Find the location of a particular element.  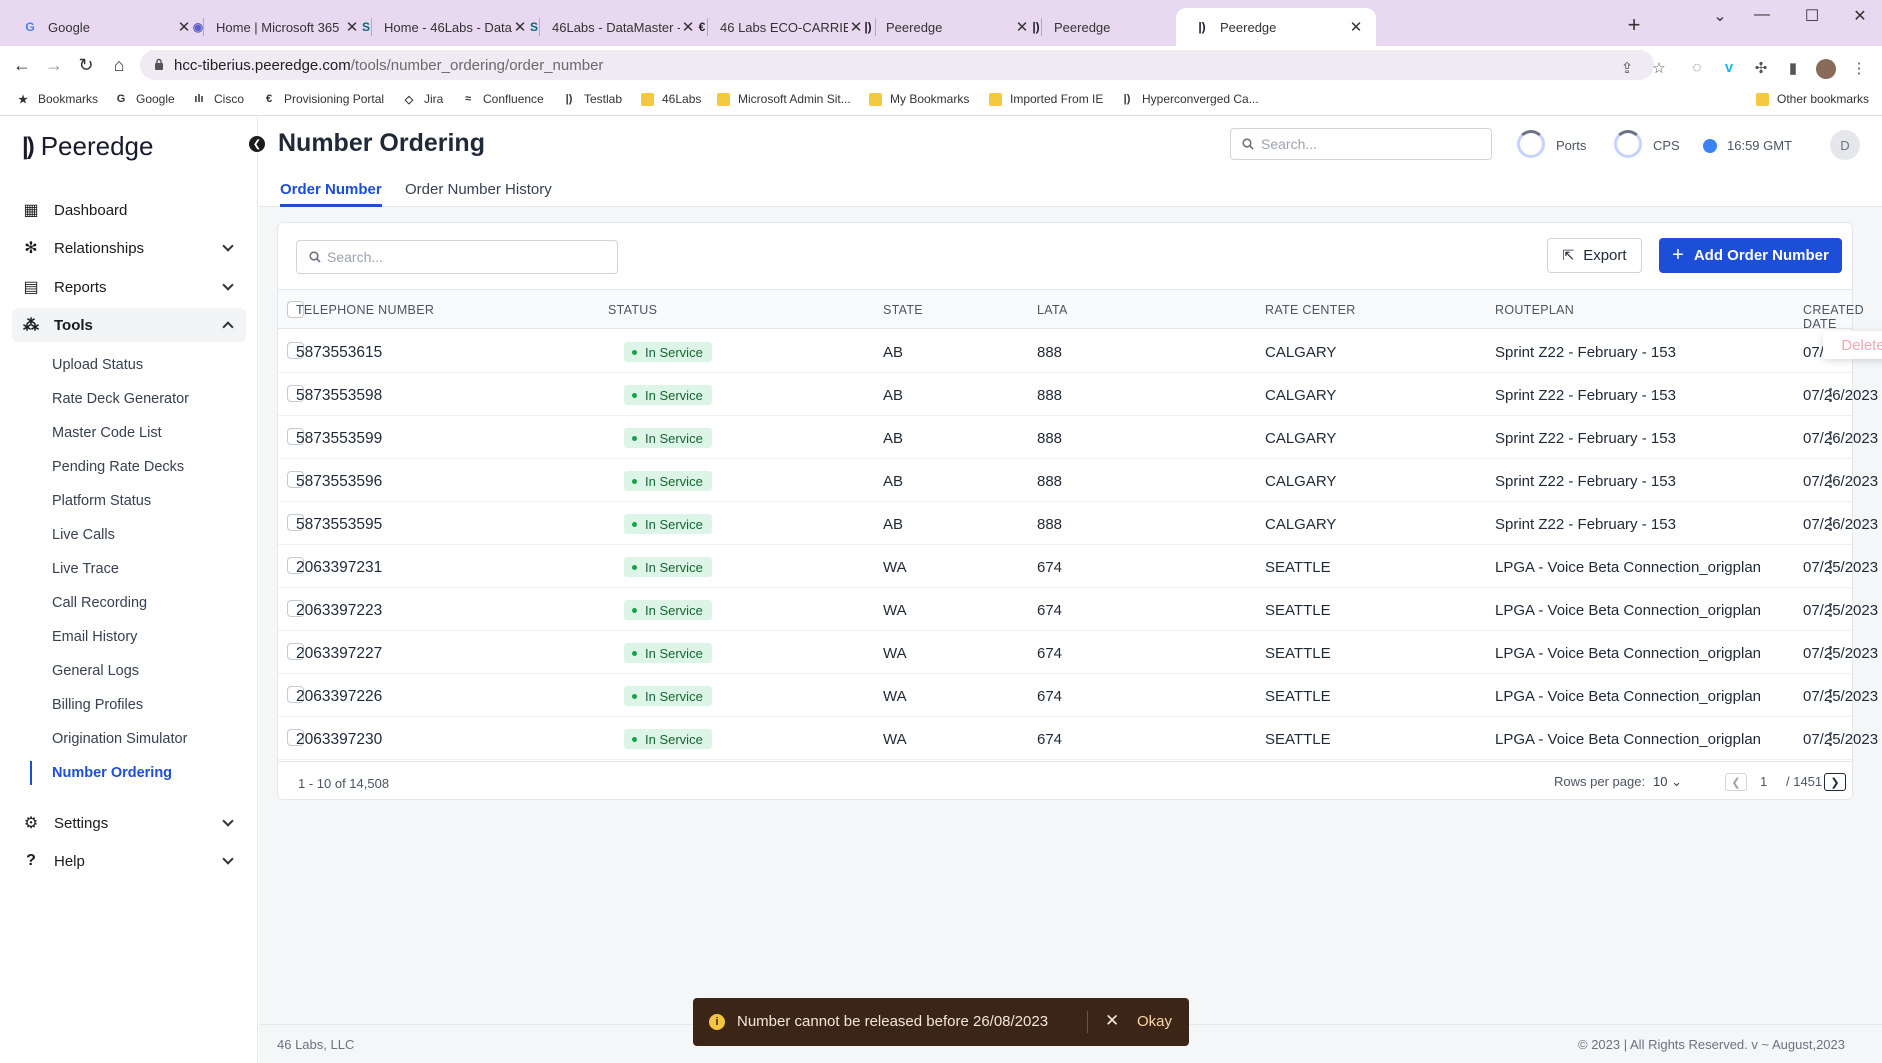

bookmark-item: ılı Cisco is located at coordinates (218, 99).